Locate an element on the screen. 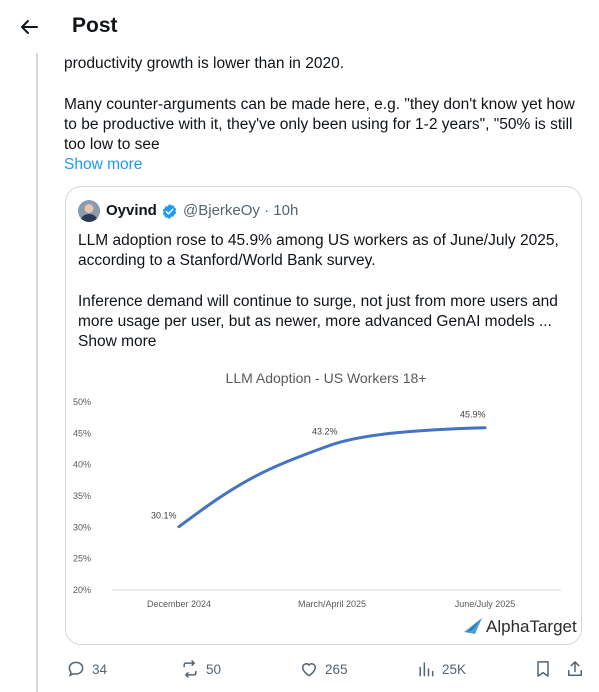 This screenshot has height=692, width=599. repost-icon is located at coordinates (190, 669).